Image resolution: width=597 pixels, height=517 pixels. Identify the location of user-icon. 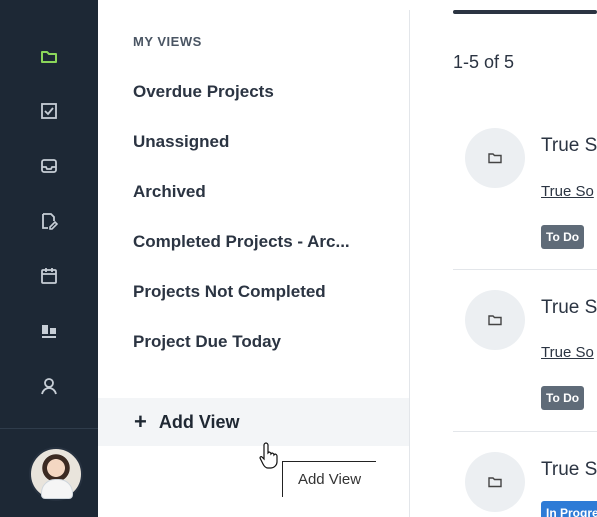
(49, 386).